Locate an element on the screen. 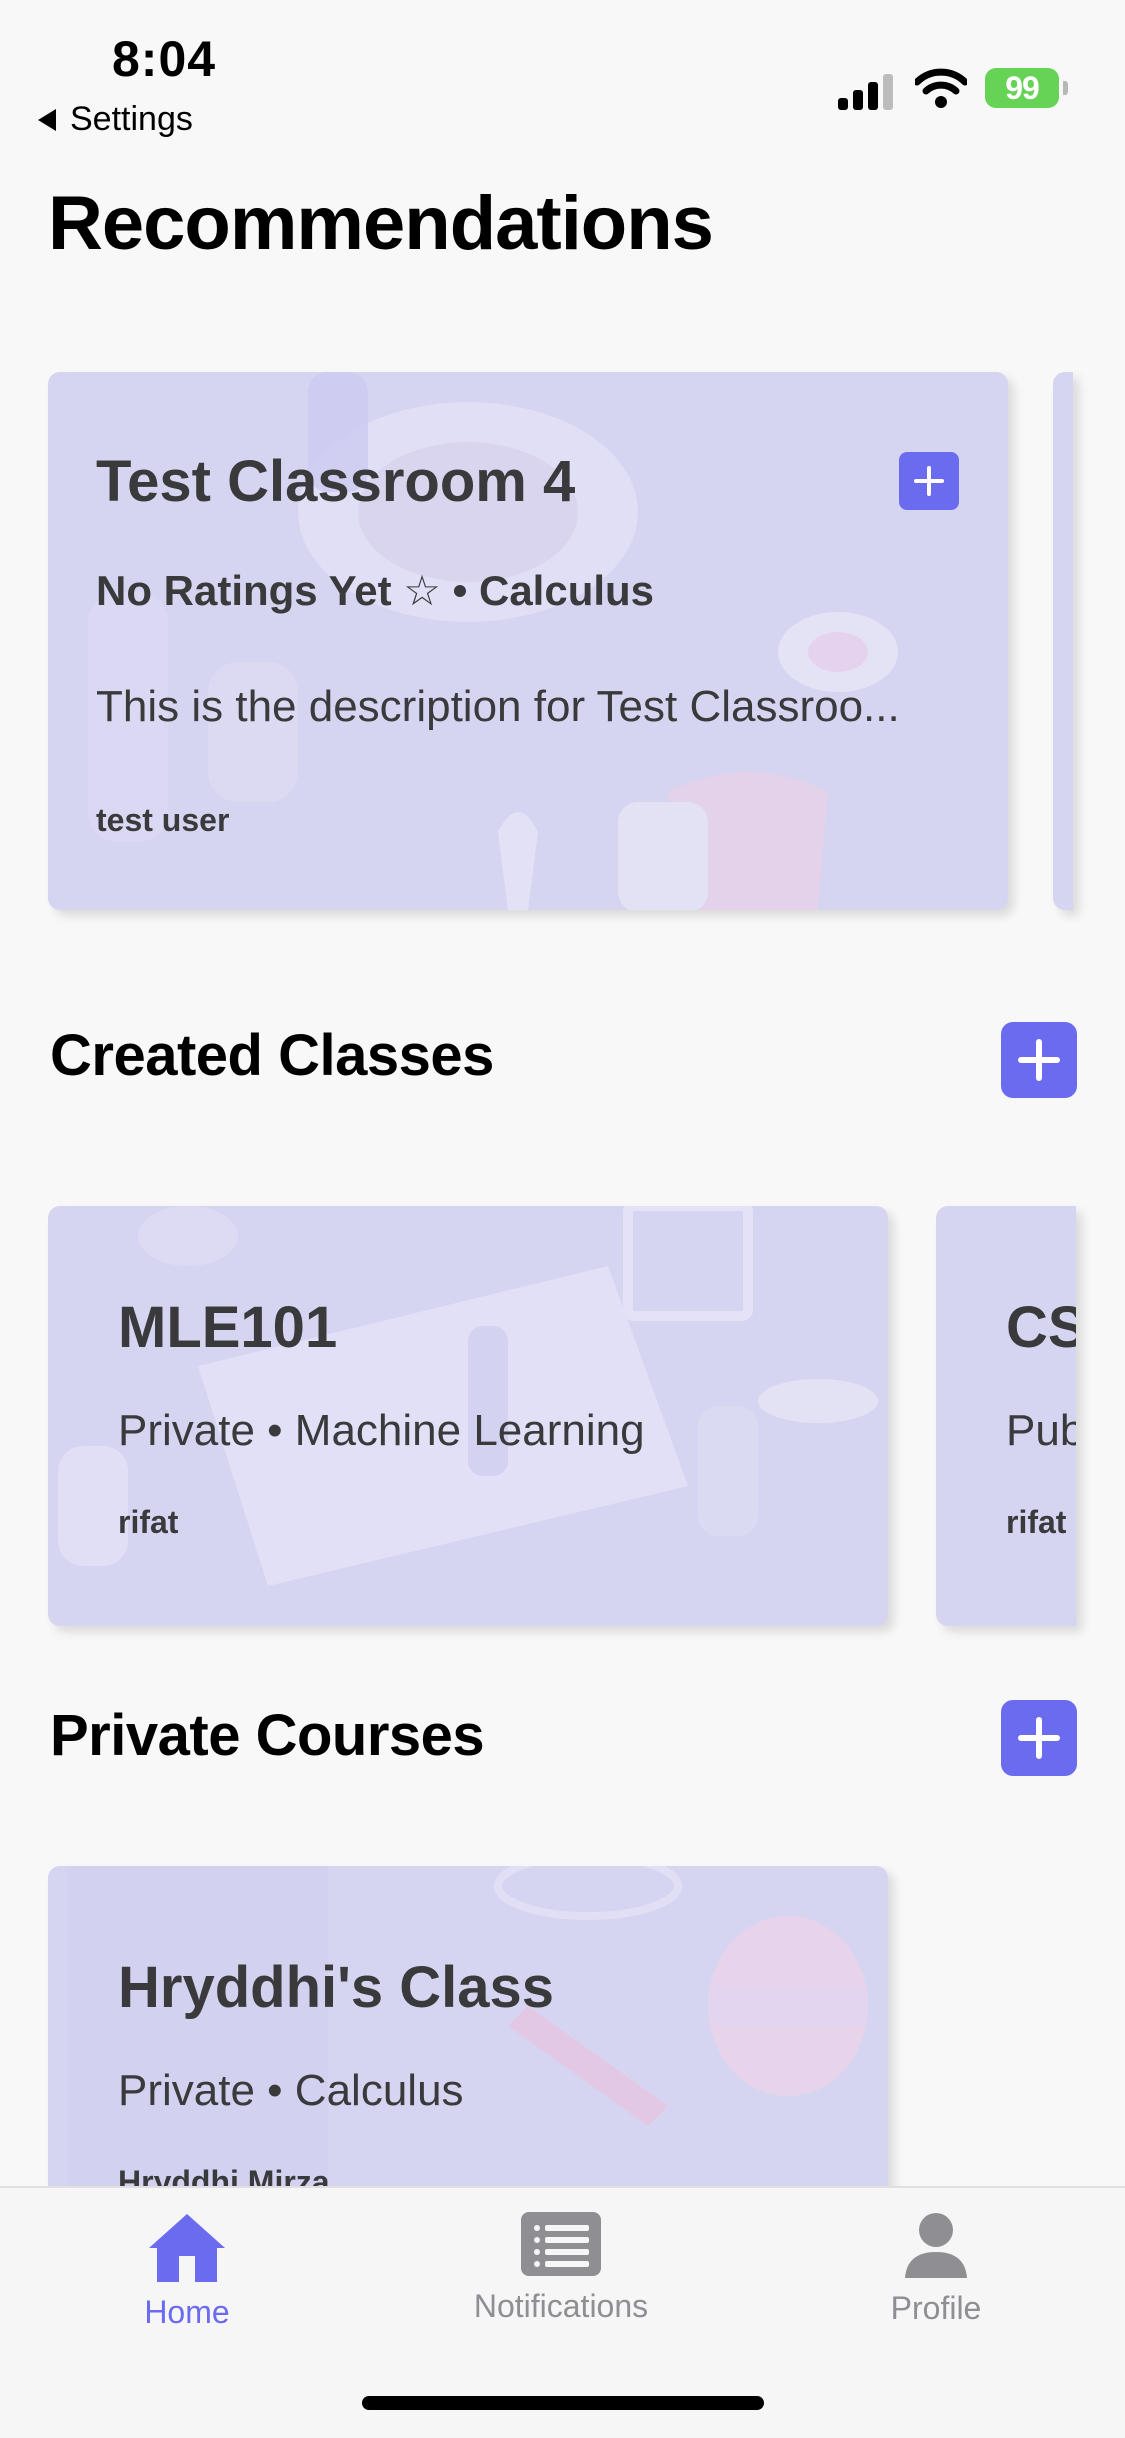 The height and width of the screenshot is (2438, 1125). class-title: MLE101 is located at coordinates (228, 1327).